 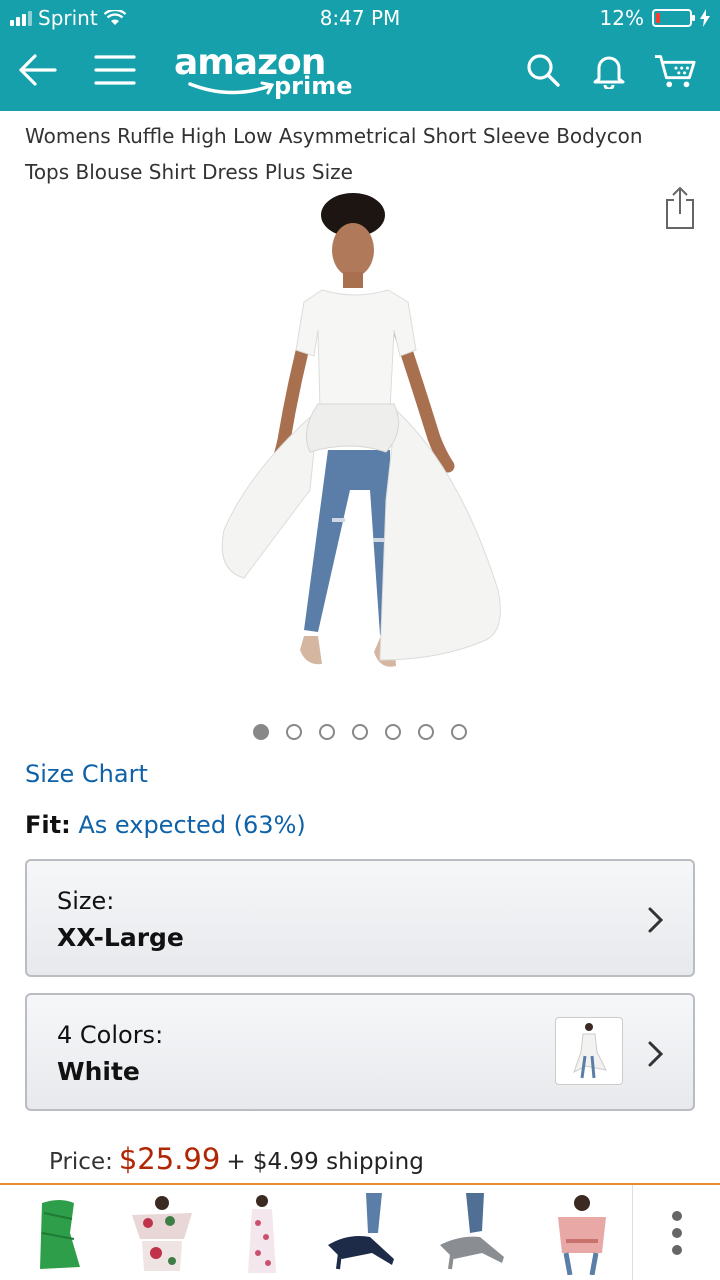 What do you see at coordinates (360, 73) in the screenshot?
I see `nav-bar: amazon prime` at bounding box center [360, 73].